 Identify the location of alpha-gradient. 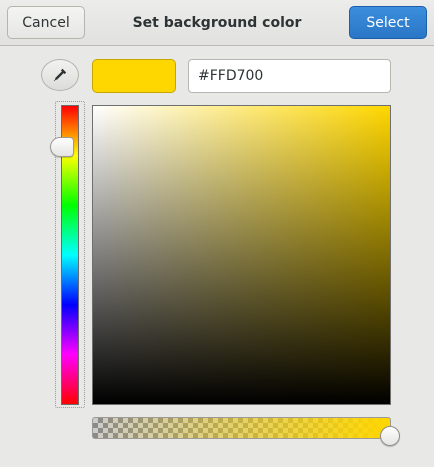
(241, 428).